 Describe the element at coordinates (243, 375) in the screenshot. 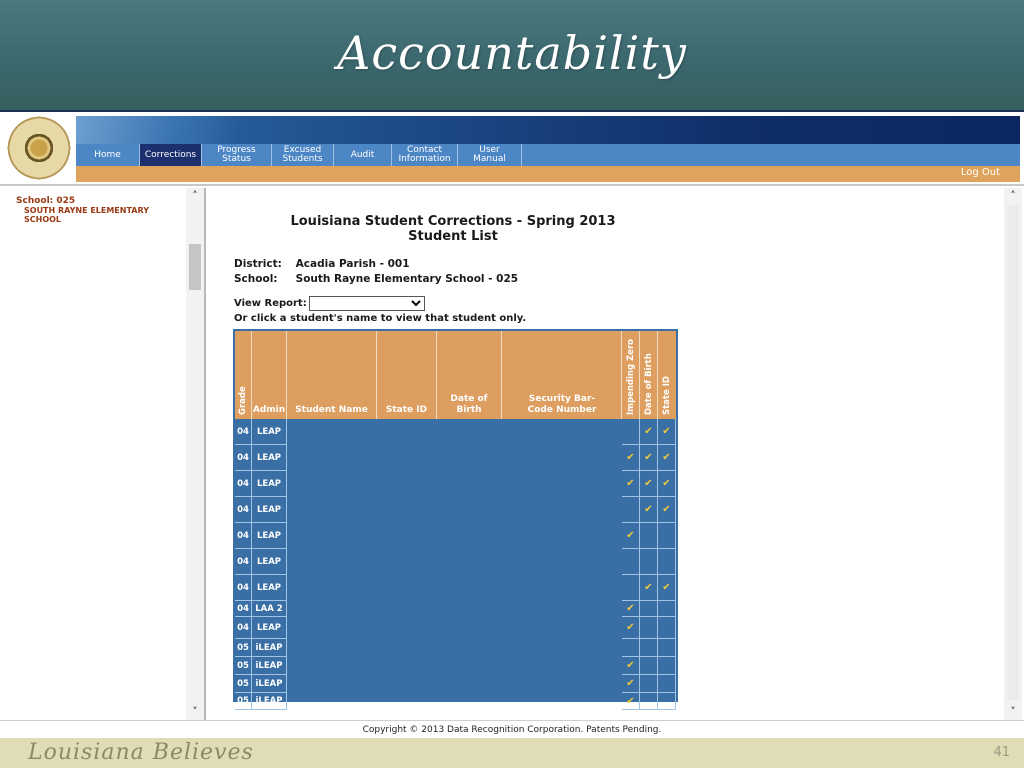

I see `col-grade-header: Grade` at that location.